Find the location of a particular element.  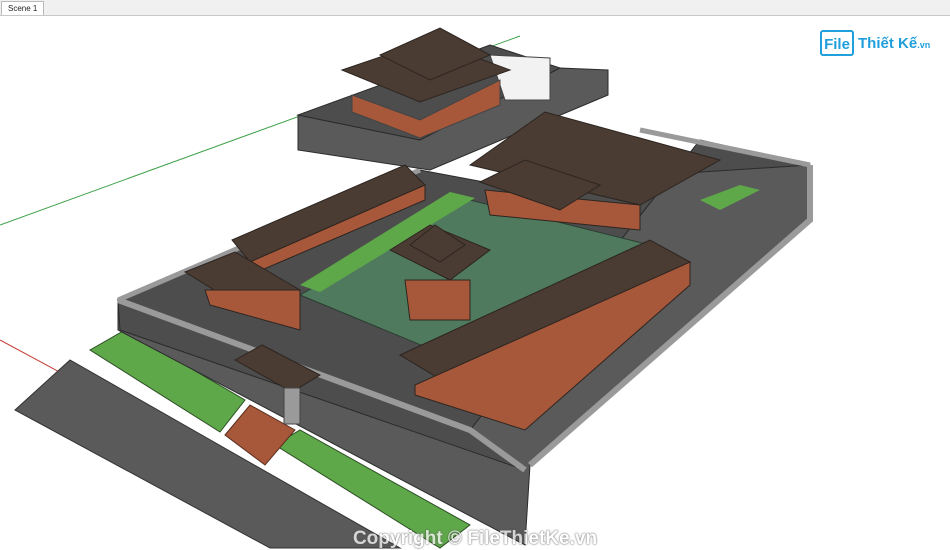

logo-tld: .vn is located at coordinates (924, 45).